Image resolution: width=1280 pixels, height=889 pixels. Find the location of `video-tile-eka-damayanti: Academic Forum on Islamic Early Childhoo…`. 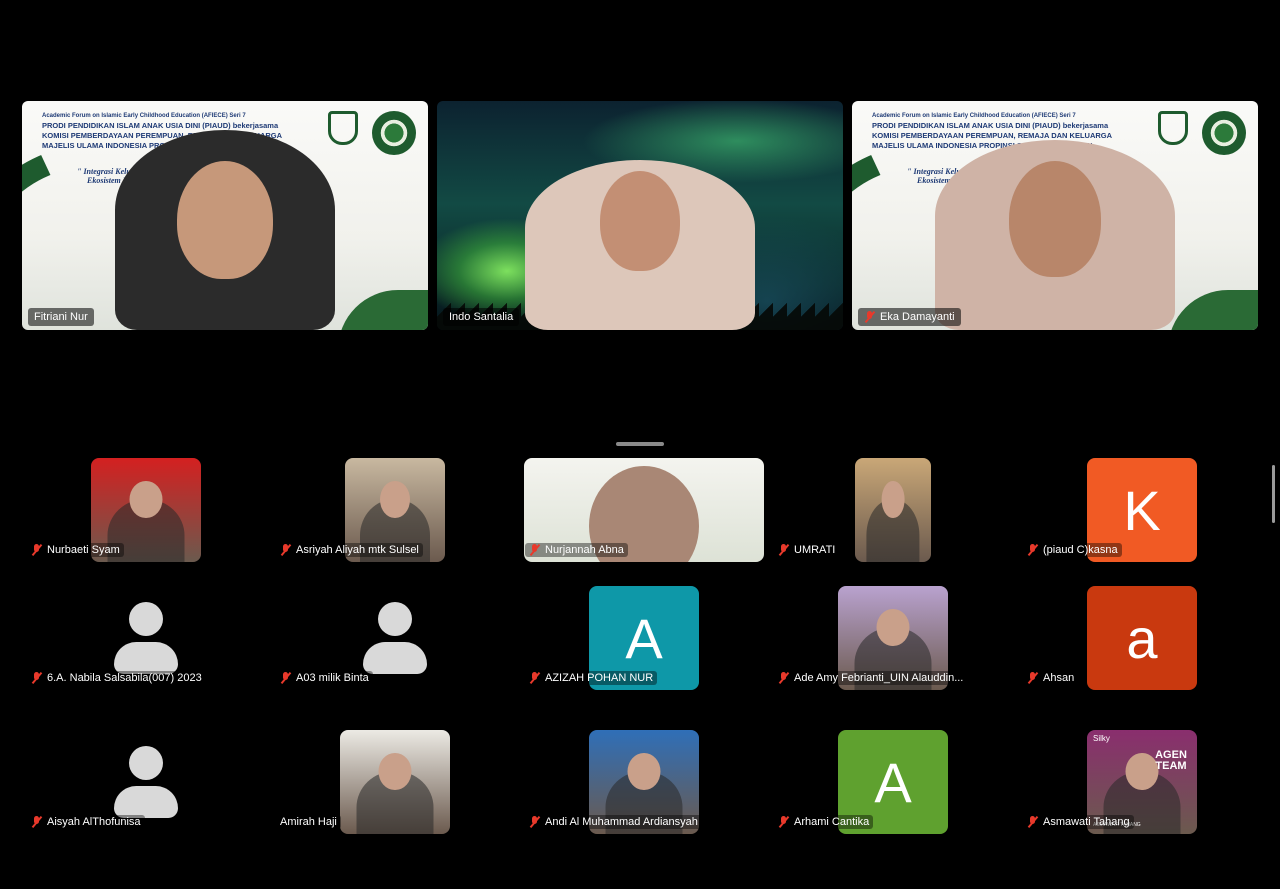

video-tile-eka-damayanti: Academic Forum on Islamic Early Childhoo… is located at coordinates (1055, 215).